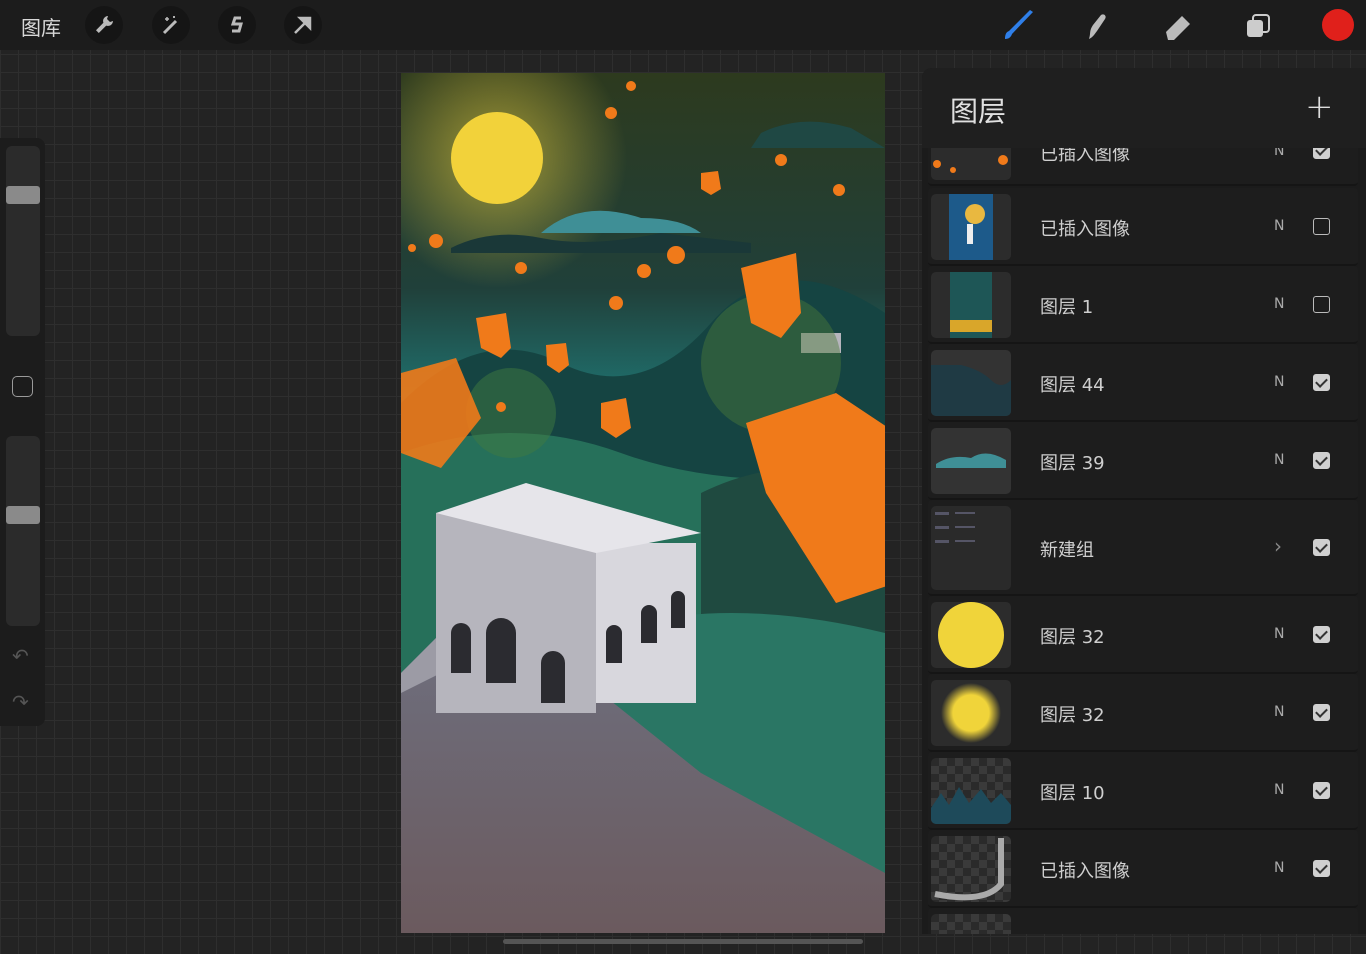 The height and width of the screenshot is (954, 1366). Describe the element at coordinates (1072, 793) in the screenshot. I see `layer-name: 图层 10` at that location.